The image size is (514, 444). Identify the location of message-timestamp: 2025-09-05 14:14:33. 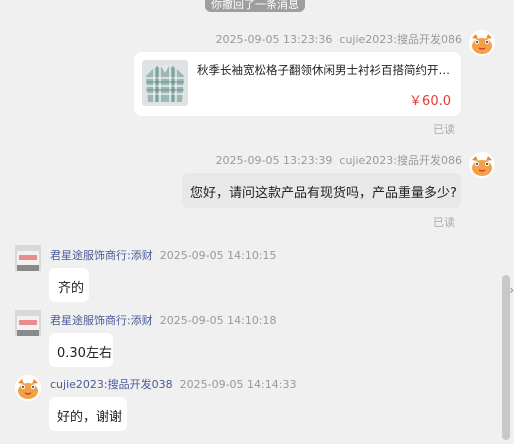
(238, 384).